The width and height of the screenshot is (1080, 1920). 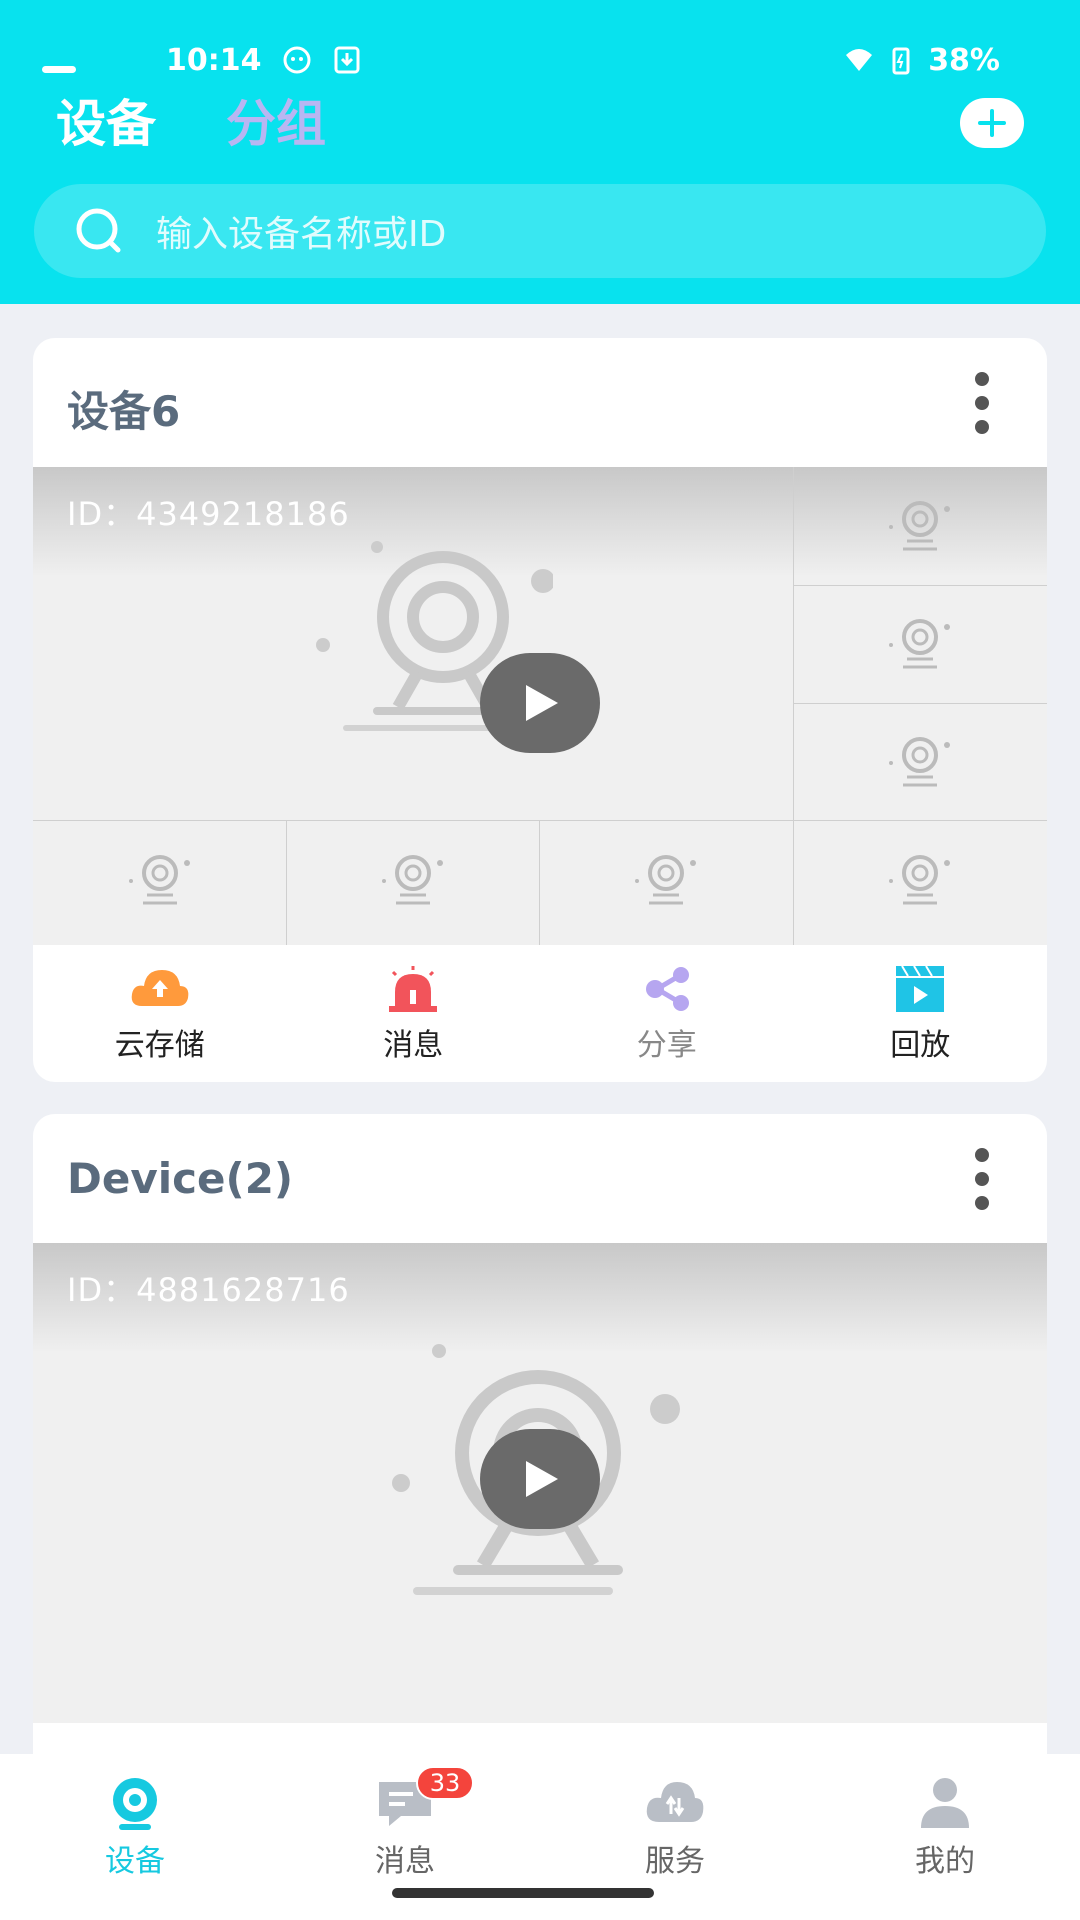 I want to click on tab-groups: 分组, so click(x=276, y=120).